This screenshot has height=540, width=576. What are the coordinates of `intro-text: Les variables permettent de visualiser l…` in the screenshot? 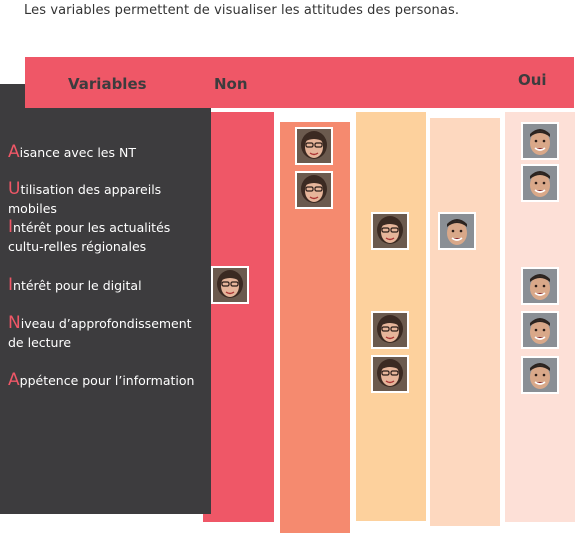 It's located at (242, 10).